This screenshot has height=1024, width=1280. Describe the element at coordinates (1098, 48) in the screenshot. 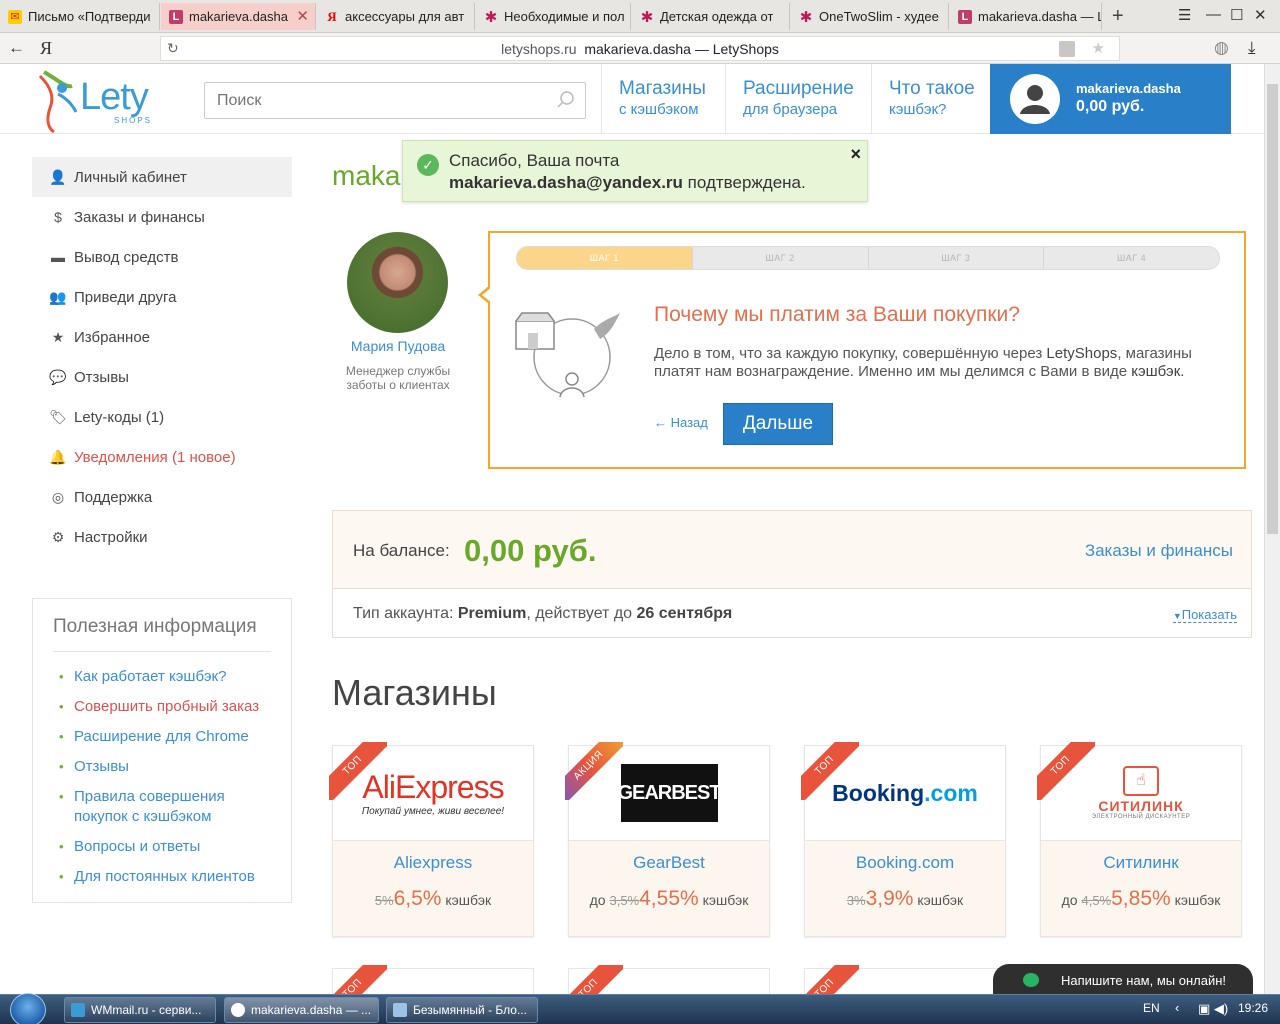

I see `bookmark-star-icon: ★` at that location.